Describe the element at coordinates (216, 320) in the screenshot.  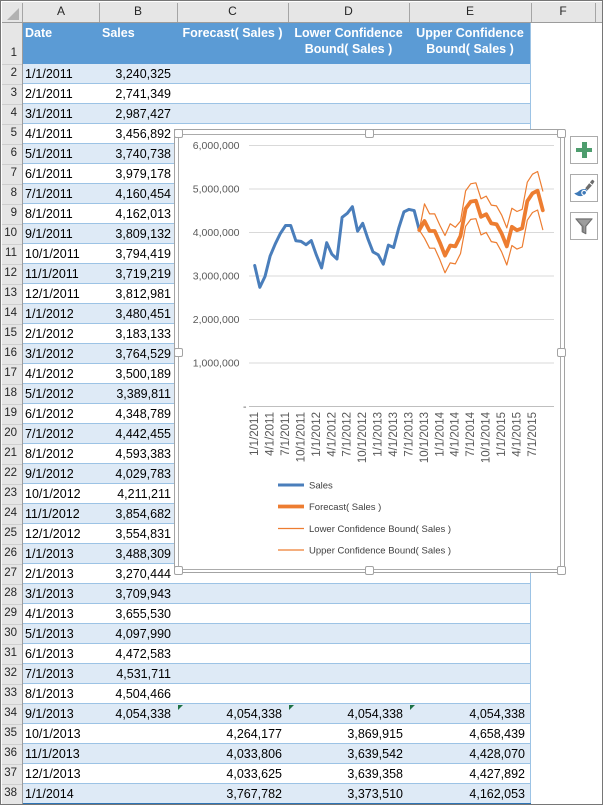
I see `svg-text: 2,000,000` at that location.